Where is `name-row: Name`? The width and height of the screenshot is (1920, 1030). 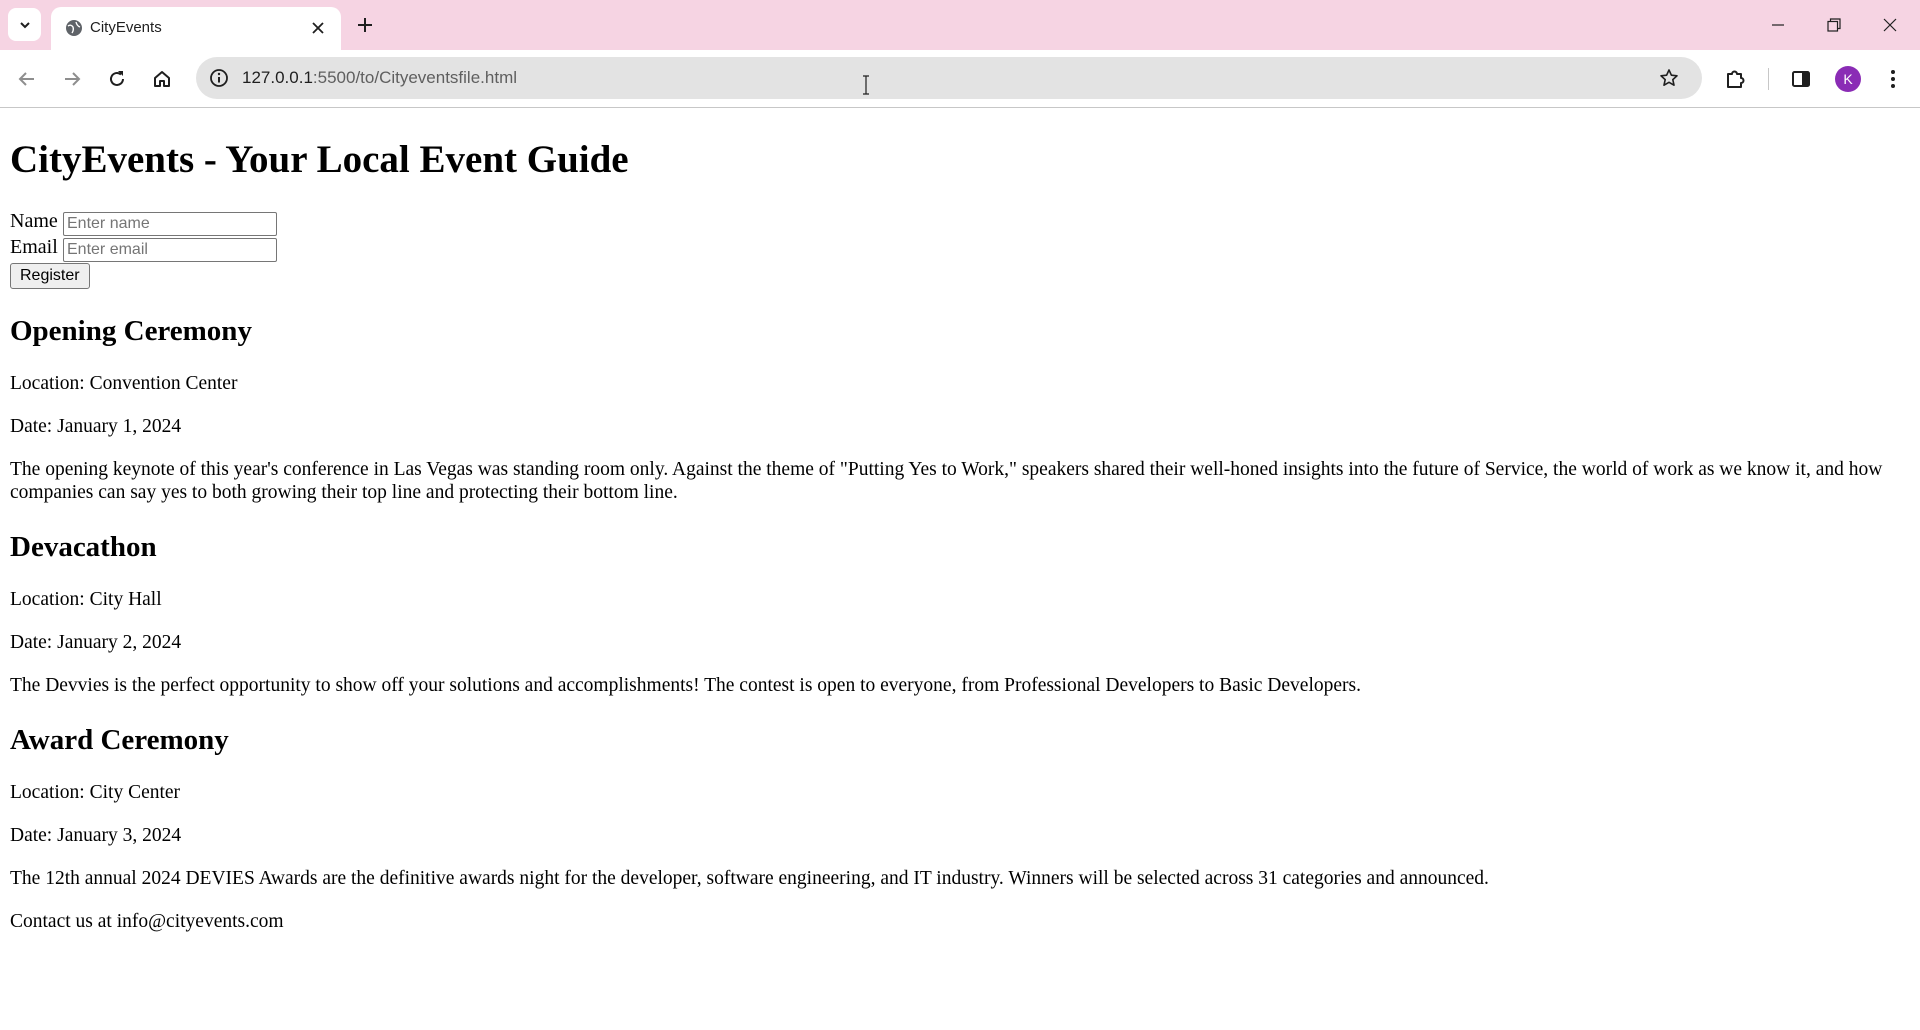
name-row: Name is located at coordinates (143, 223).